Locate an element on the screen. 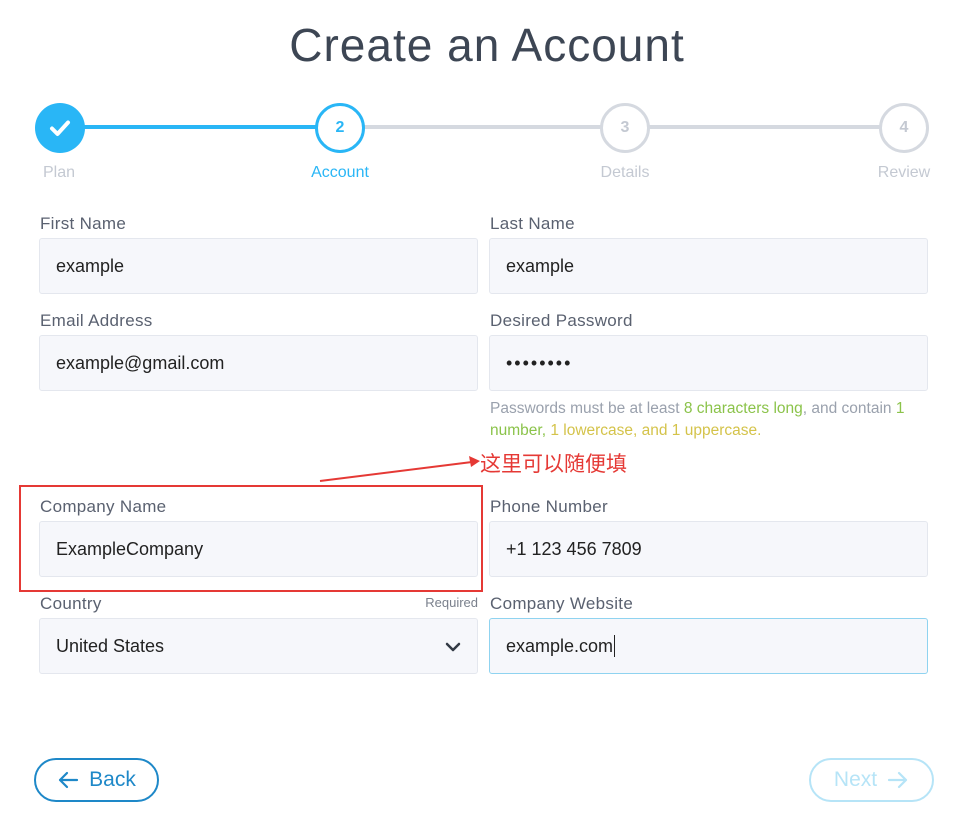  website-value: example.com is located at coordinates (560, 645).